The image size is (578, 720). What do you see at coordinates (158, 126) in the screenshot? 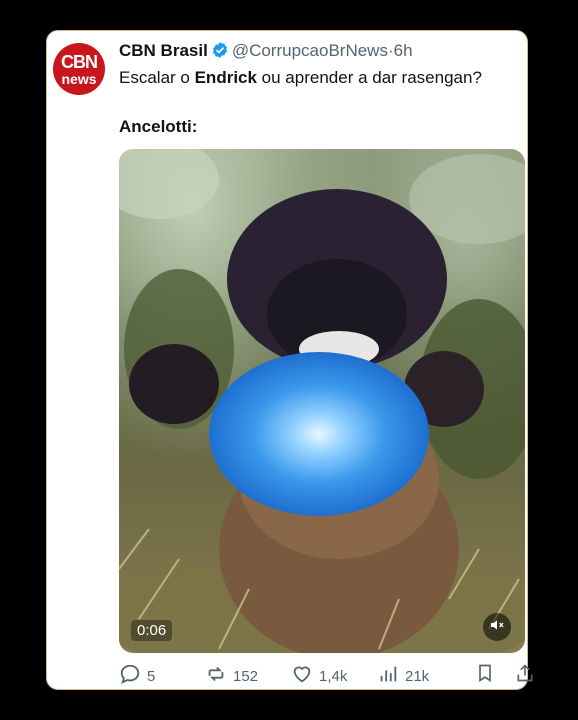
I see `tweet-text-line2: Ancelotti:` at bounding box center [158, 126].